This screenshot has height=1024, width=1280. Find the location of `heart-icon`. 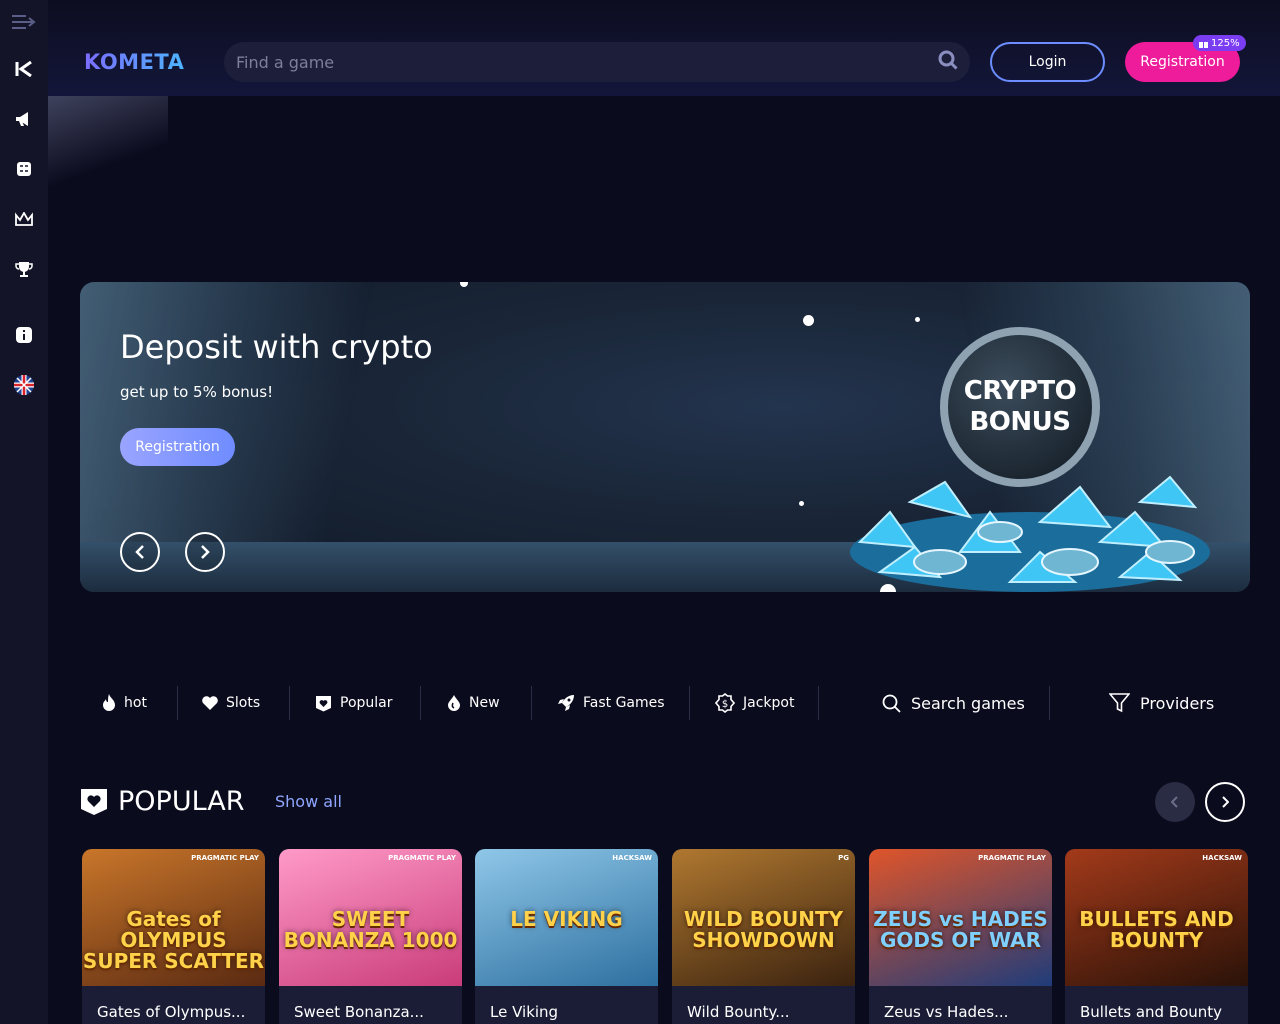

heart-icon is located at coordinates (210, 703).